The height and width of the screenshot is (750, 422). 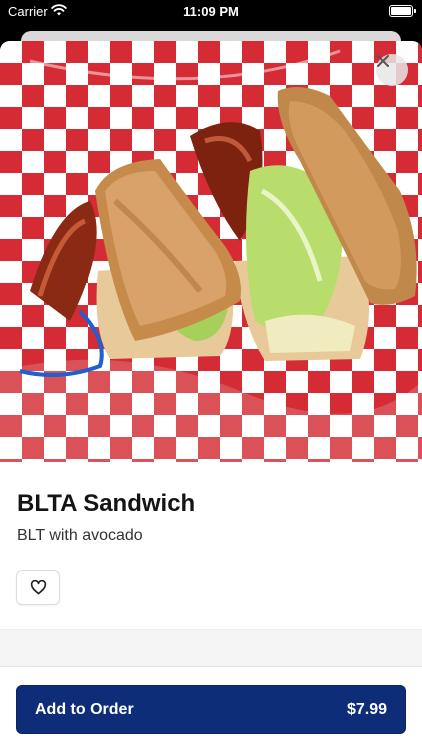 I want to click on clock: 11:09 PM, so click(x=211, y=11).